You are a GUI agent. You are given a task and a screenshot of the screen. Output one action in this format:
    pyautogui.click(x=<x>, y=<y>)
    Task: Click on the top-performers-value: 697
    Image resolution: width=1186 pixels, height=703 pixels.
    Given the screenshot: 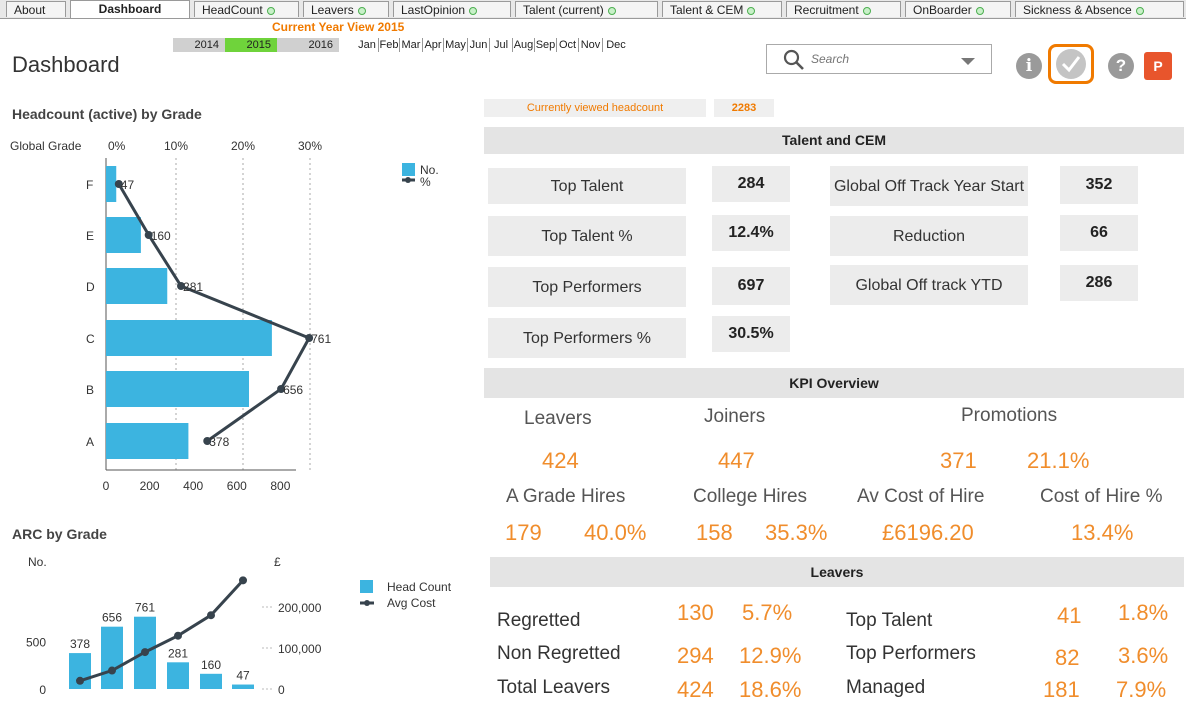 What is the action you would take?
    pyautogui.click(x=751, y=286)
    